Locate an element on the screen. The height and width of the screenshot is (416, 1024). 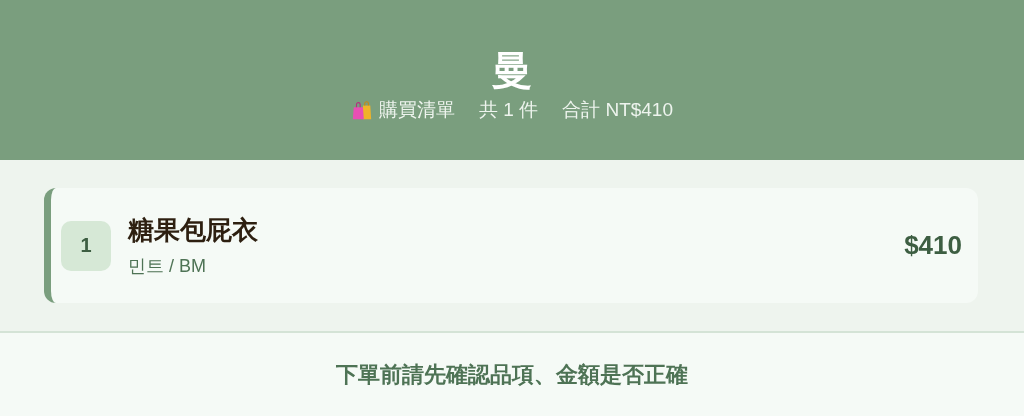
shopping-bags-icon is located at coordinates (362, 110).